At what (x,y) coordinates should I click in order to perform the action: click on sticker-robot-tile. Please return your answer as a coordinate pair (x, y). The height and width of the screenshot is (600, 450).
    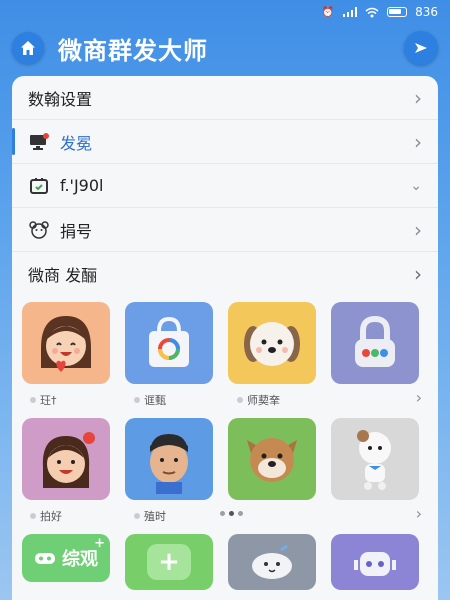
    Looking at the image, I should click on (375, 562).